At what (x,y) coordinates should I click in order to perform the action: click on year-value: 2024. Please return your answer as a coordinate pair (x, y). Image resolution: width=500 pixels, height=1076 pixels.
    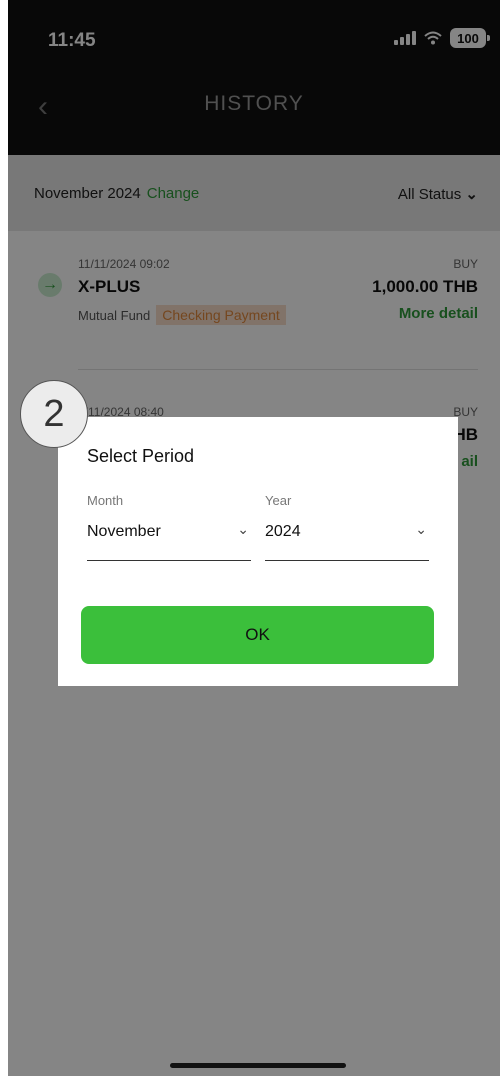
    Looking at the image, I should click on (283, 531).